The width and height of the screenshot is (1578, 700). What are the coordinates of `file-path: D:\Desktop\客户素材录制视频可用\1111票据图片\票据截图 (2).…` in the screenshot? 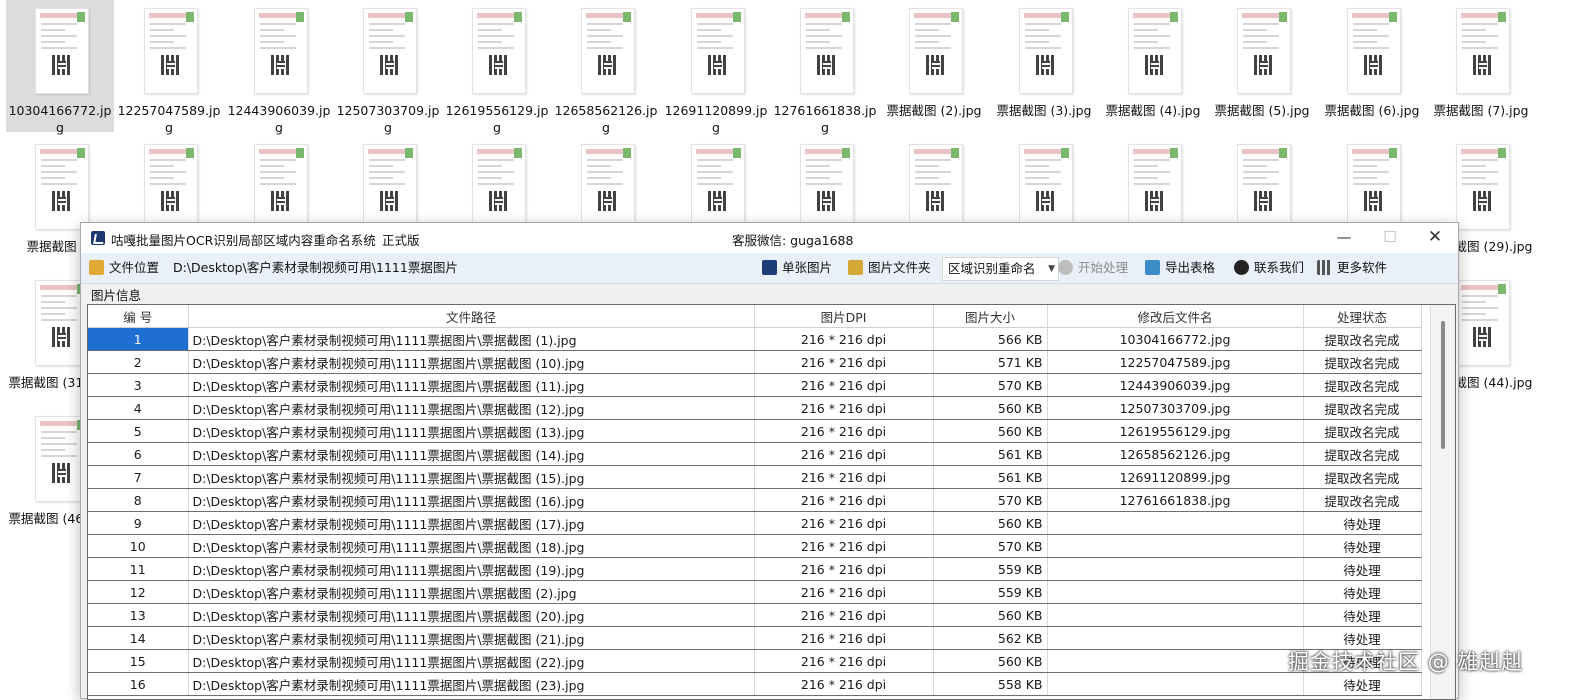 It's located at (471, 592).